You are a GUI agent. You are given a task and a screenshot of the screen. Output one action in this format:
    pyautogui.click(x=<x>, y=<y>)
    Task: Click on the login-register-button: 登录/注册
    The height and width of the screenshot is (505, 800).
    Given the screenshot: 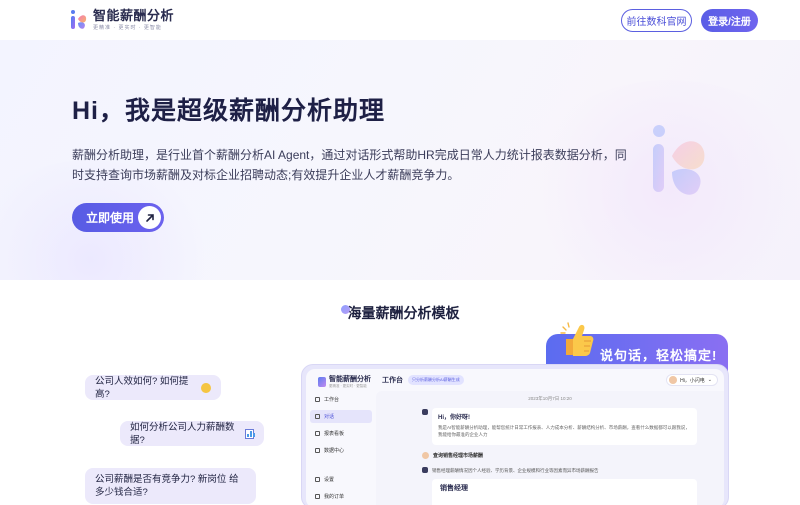 What is the action you would take?
    pyautogui.click(x=729, y=20)
    